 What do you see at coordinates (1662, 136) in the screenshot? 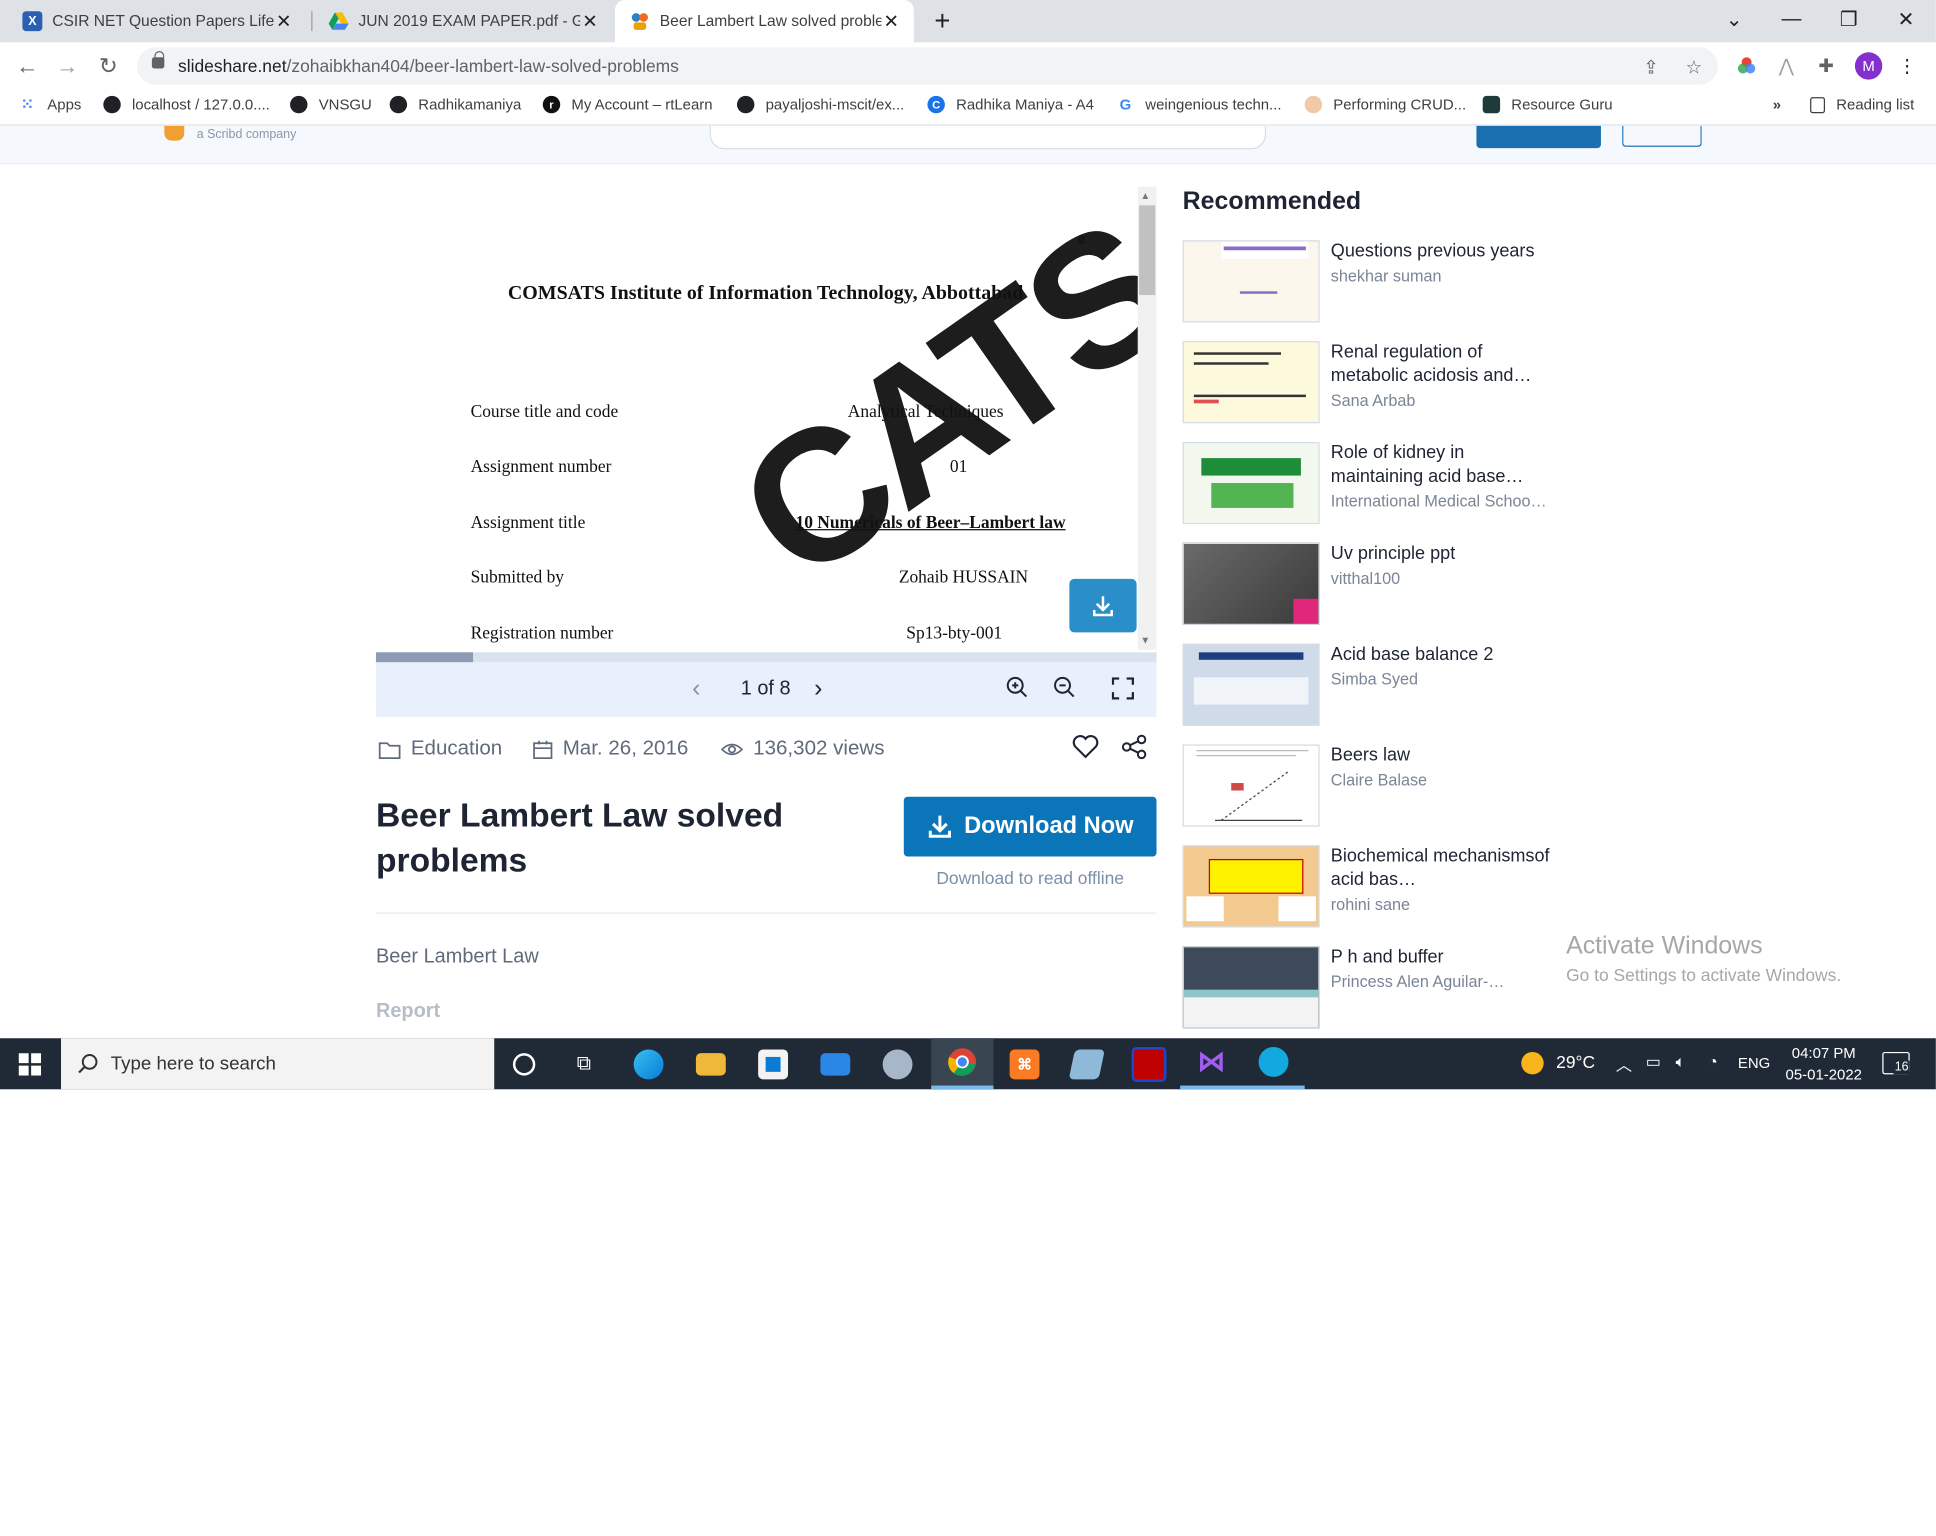
I see `login-button` at bounding box center [1662, 136].